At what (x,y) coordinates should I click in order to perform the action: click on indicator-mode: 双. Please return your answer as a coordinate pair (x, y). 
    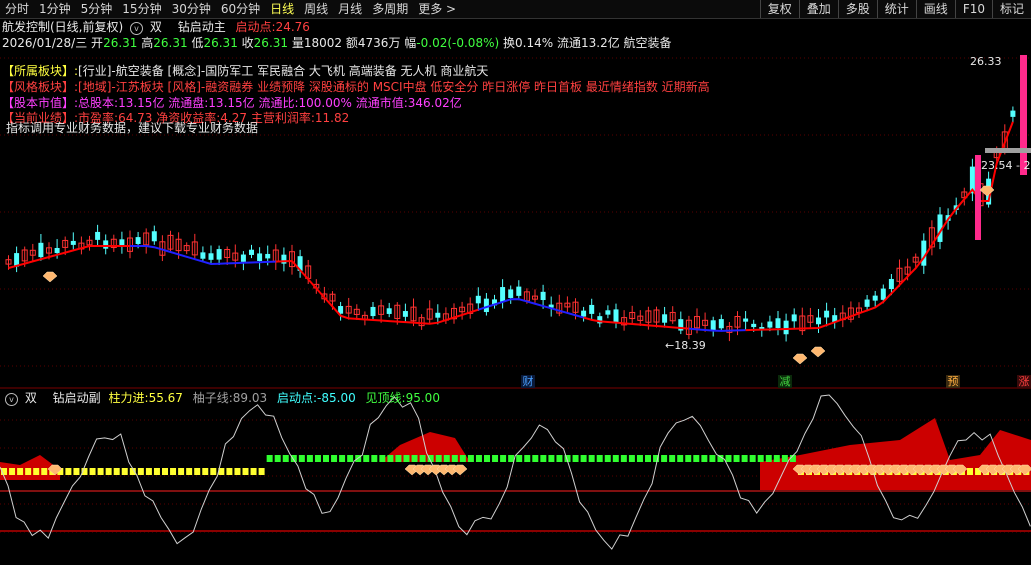
    Looking at the image, I should click on (156, 27).